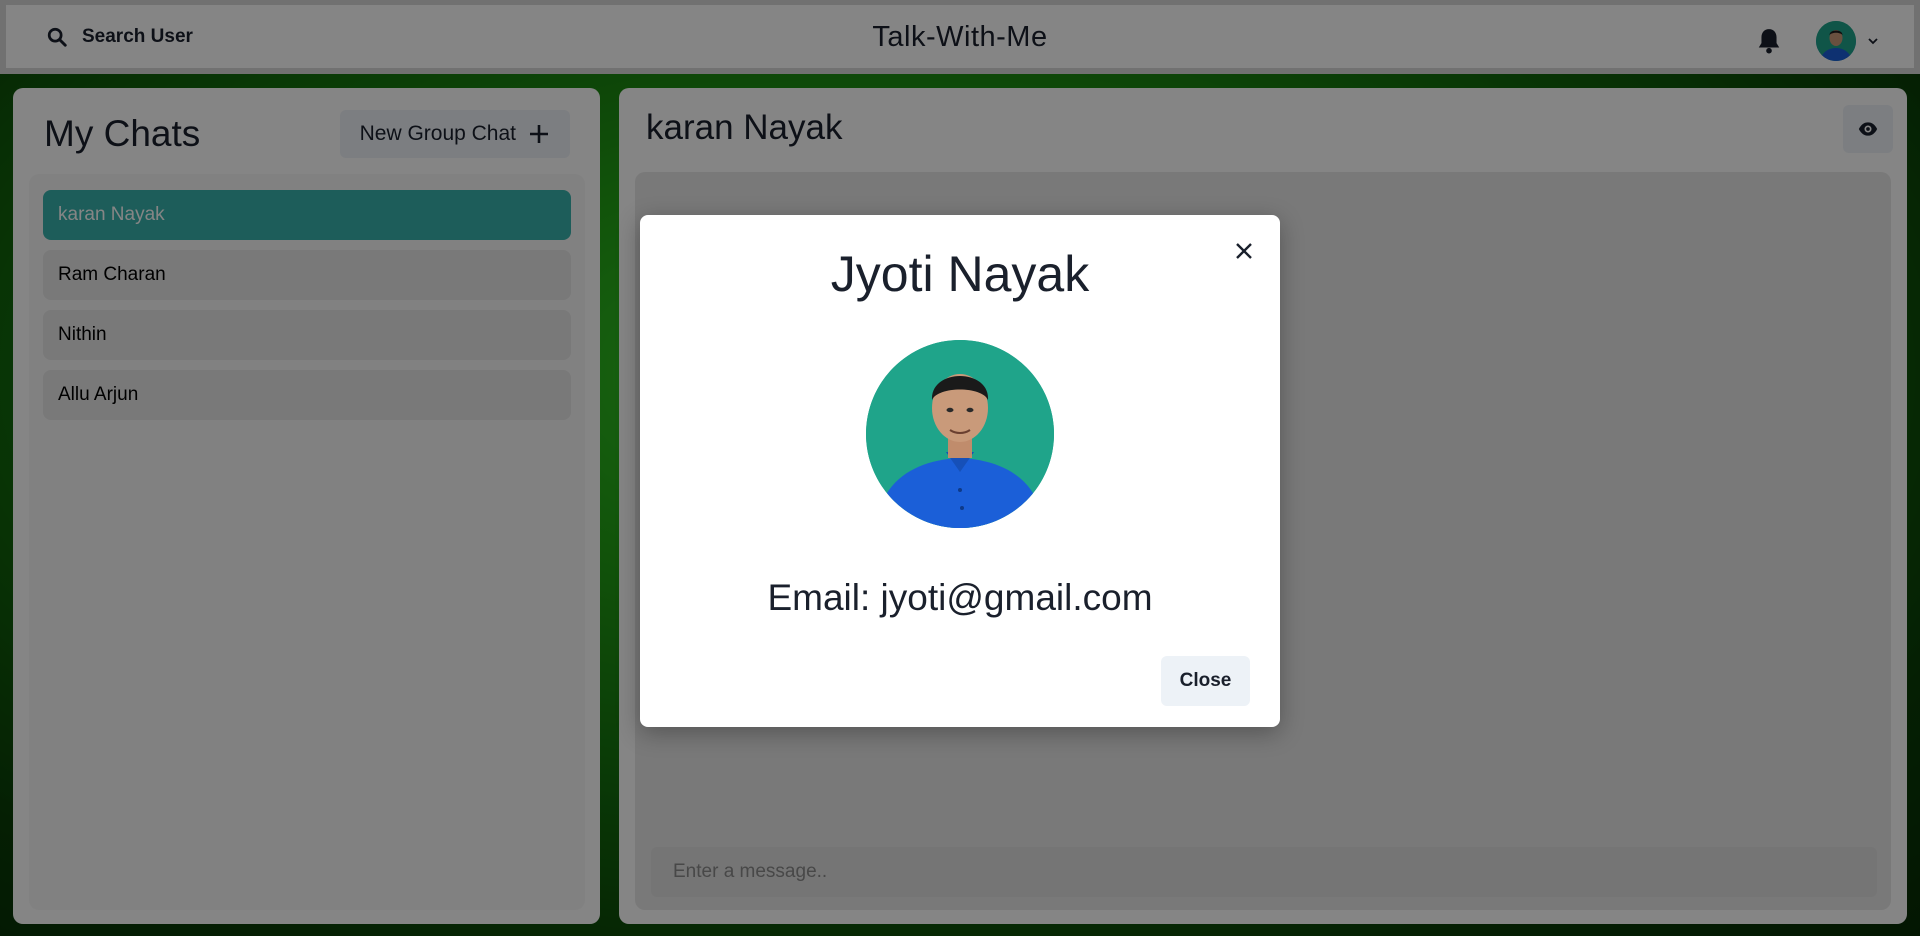 The width and height of the screenshot is (1920, 936). I want to click on modal-close-icon, so click(1244, 251).